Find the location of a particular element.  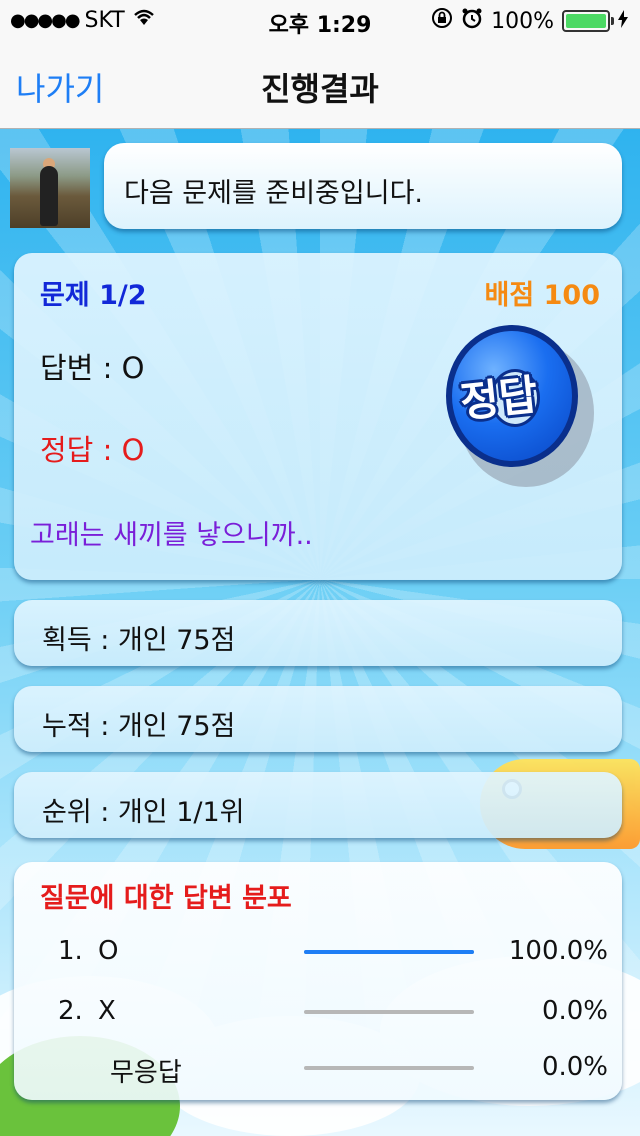

correct-badge-icon: 정답 is located at coordinates (521, 406).